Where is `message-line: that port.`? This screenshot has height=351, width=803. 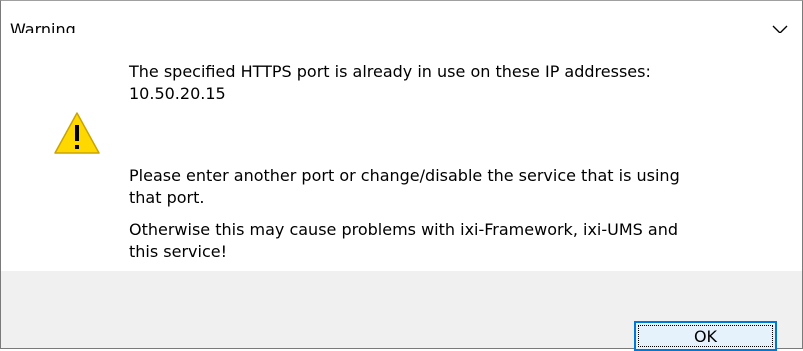 message-line: that port. is located at coordinates (167, 197).